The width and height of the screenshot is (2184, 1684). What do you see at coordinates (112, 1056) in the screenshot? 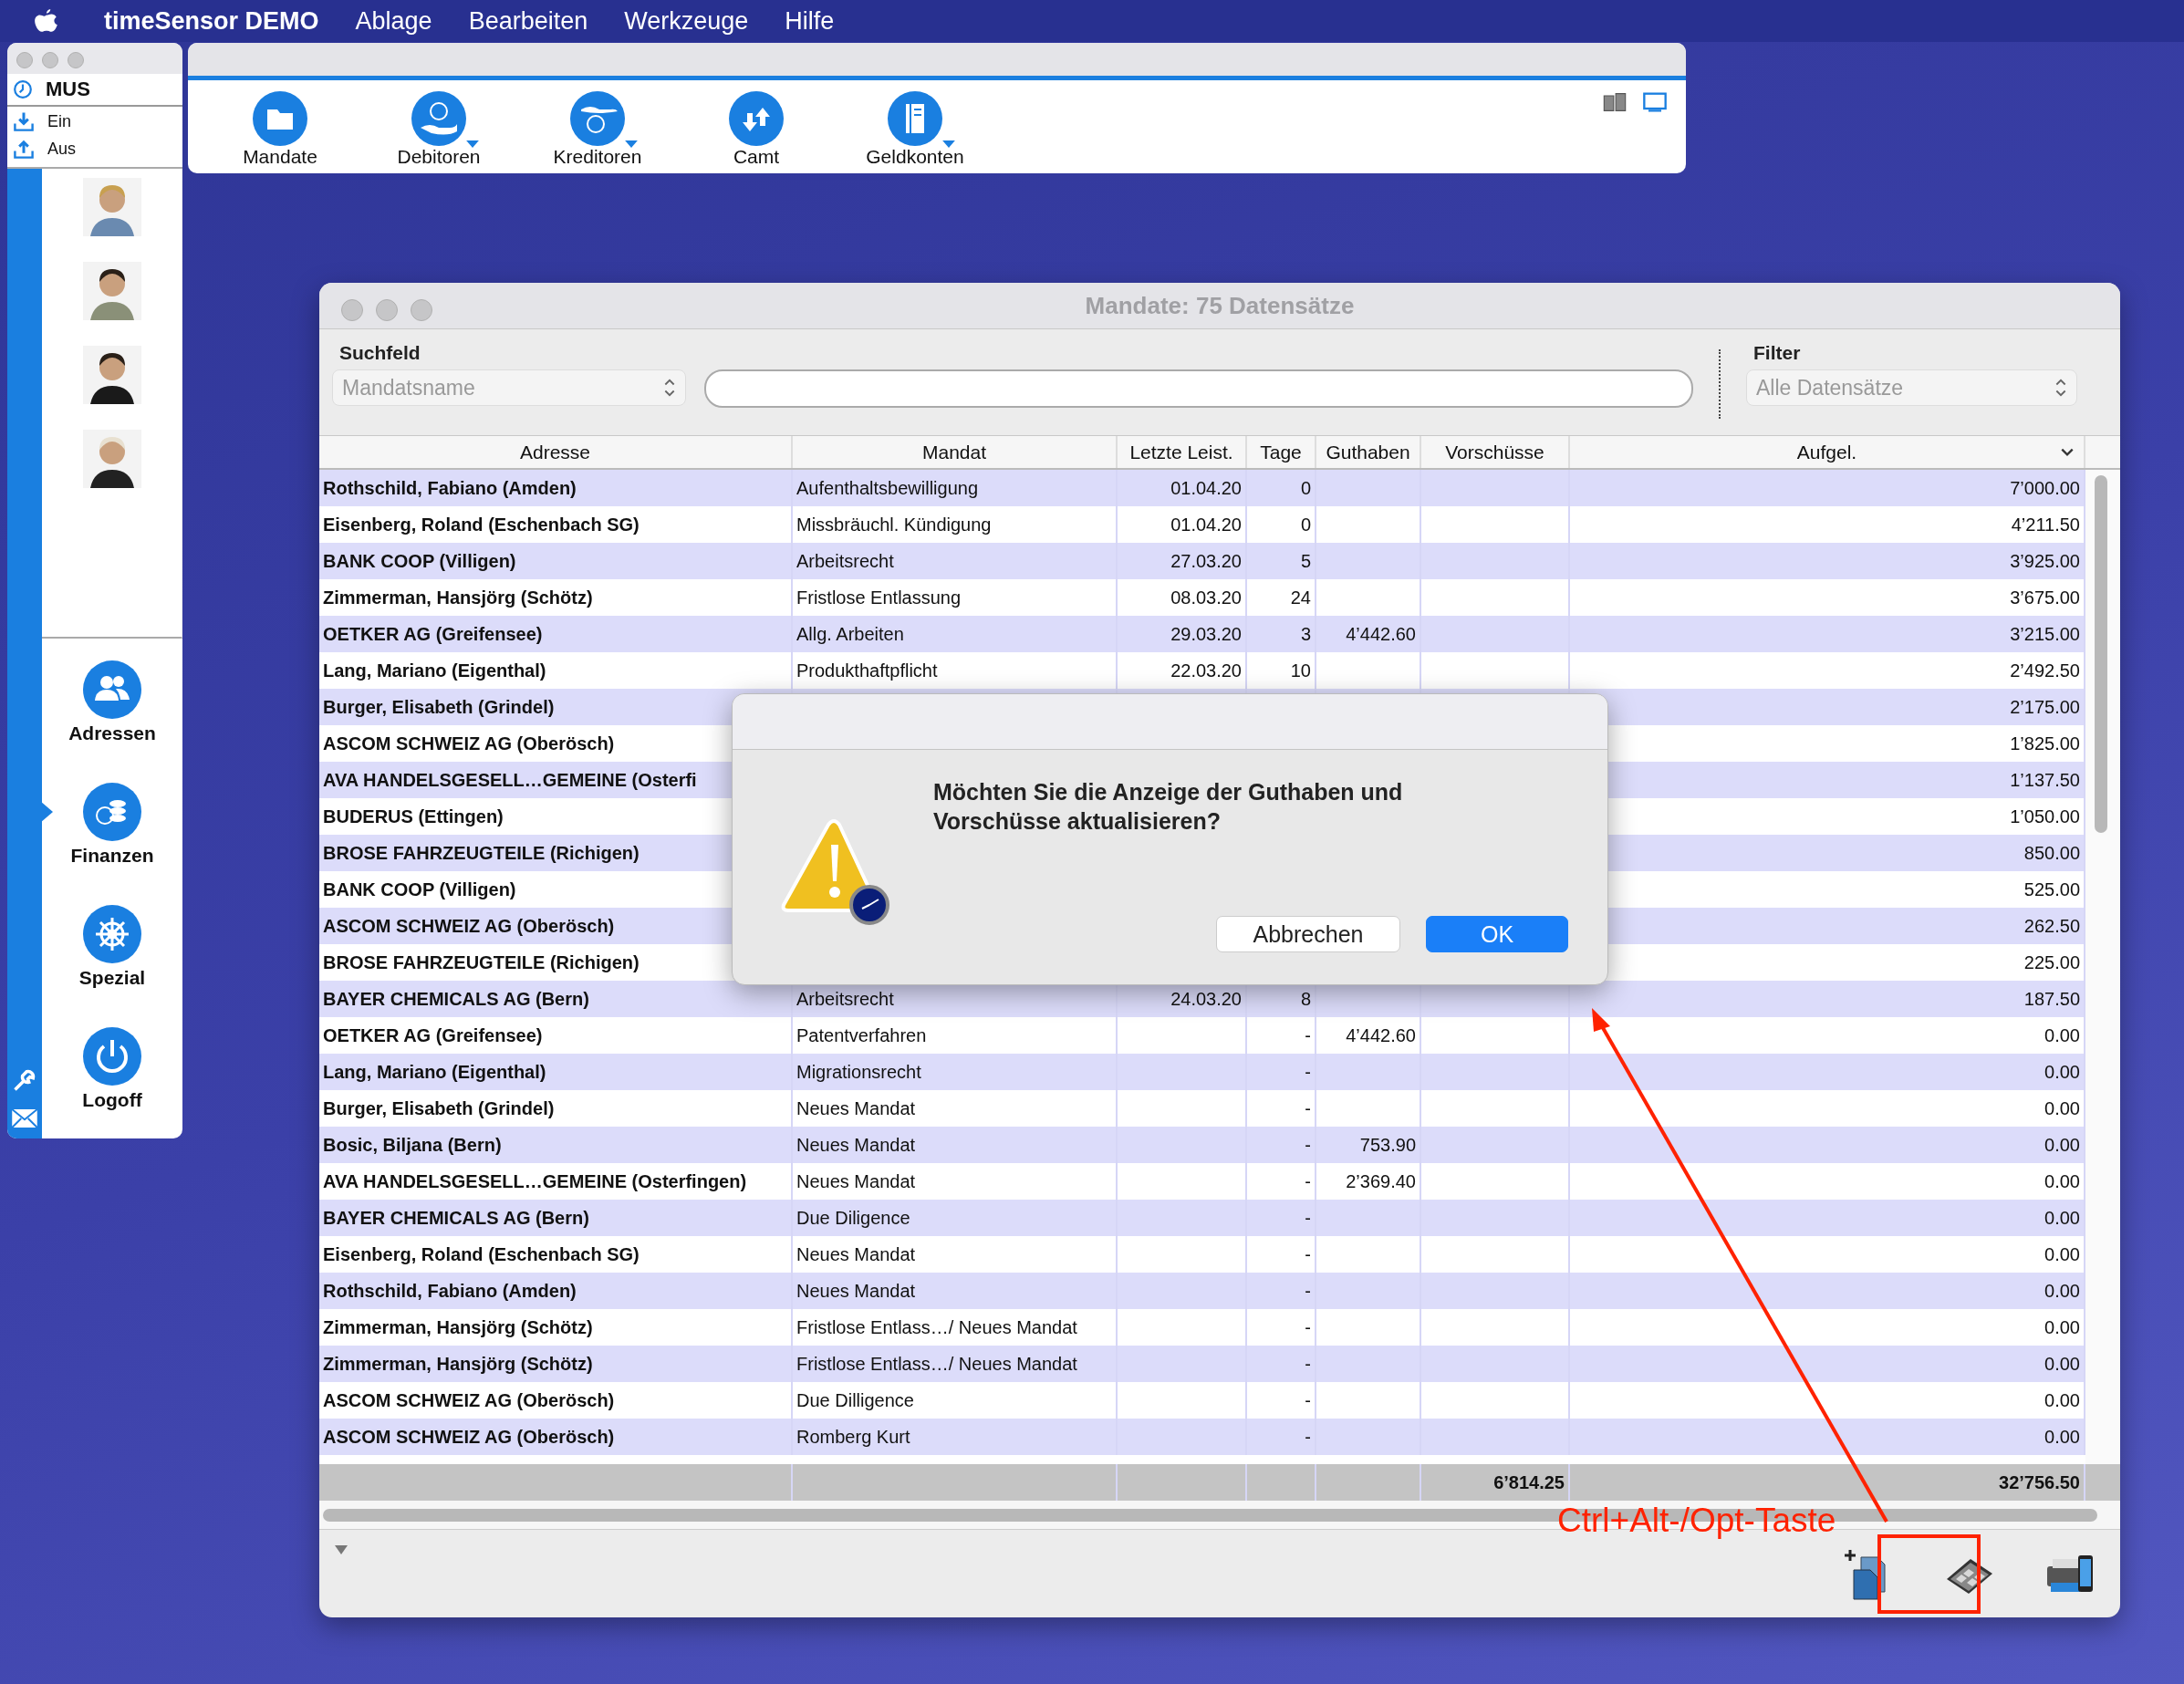
I see `power-icon` at bounding box center [112, 1056].